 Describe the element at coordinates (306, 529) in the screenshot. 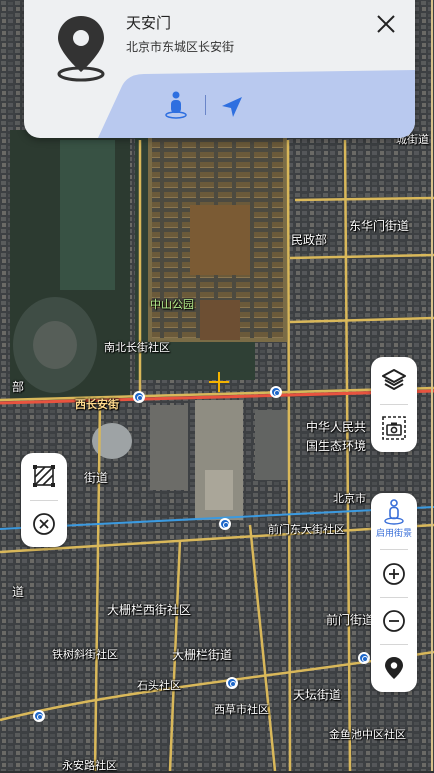

I see `map-label: 前门东大街社区` at that location.